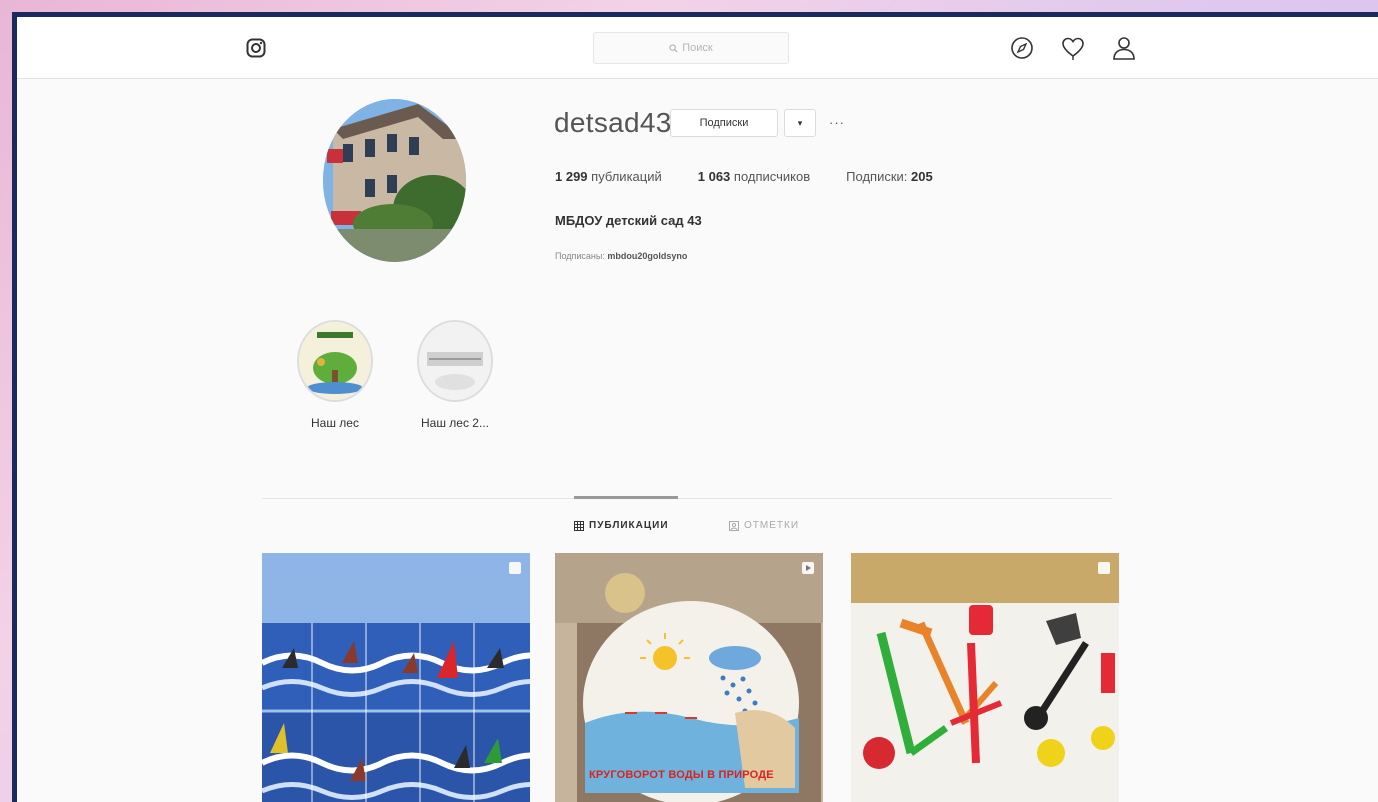 This screenshot has width=1378, height=802. I want to click on tab-posts: ПУБЛИКАЦИИ, so click(621, 525).